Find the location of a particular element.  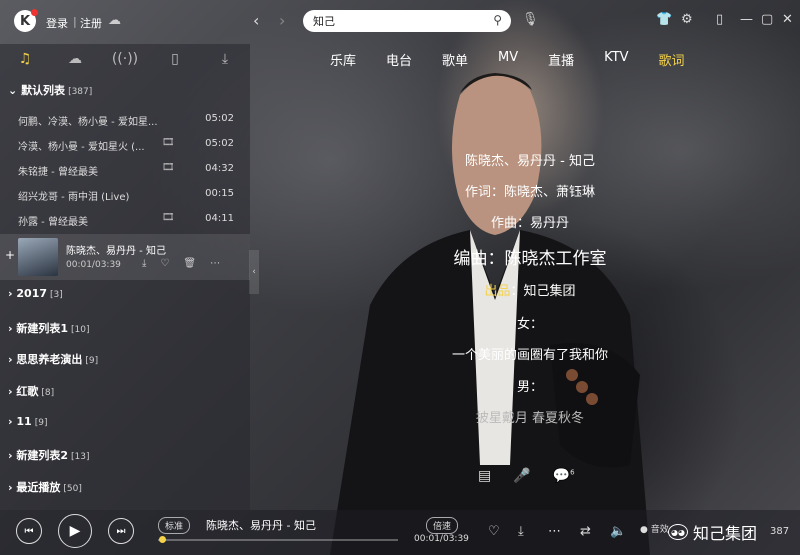

login-link: 登录 is located at coordinates (57, 23).